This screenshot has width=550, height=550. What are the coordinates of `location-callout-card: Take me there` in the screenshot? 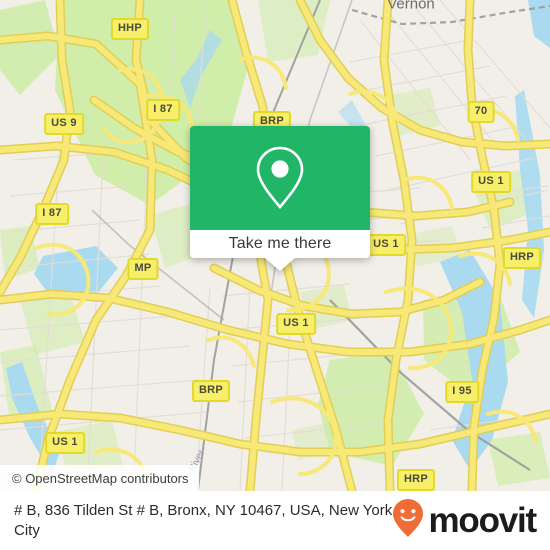 It's located at (280, 198).